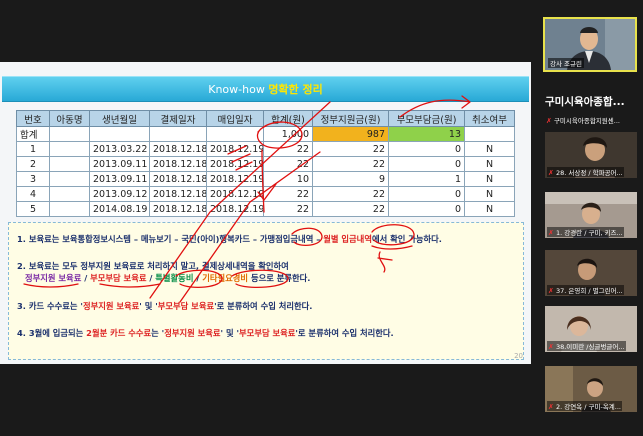 The image size is (643, 436). I want to click on col-header: 정부지원금(원), so click(350, 118).